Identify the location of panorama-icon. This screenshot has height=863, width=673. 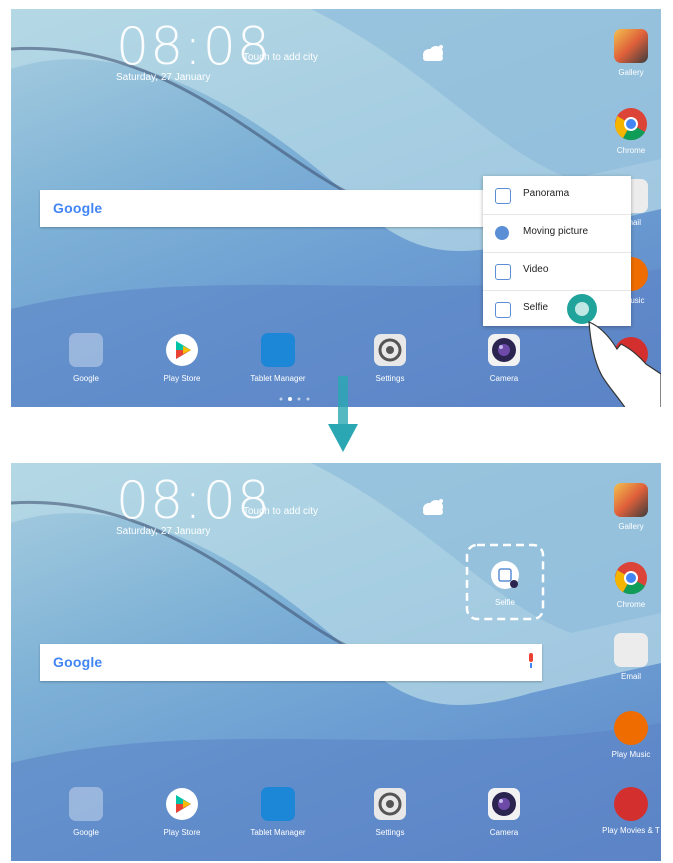
(503, 196).